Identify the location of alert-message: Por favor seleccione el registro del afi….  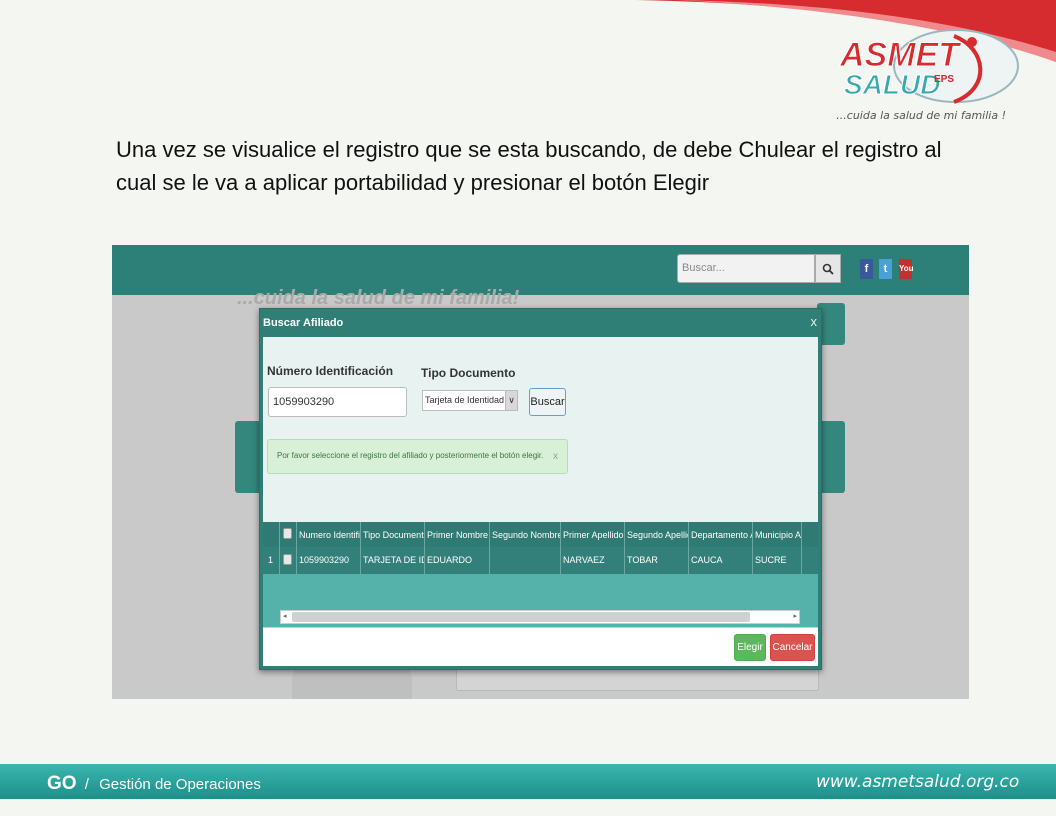
(410, 455).